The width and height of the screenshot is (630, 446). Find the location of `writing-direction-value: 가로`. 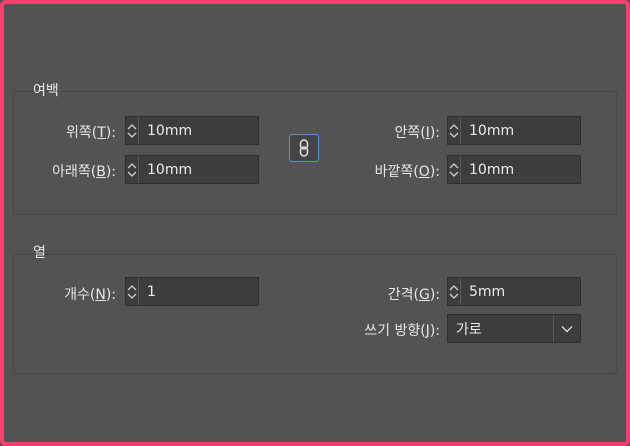

writing-direction-value: 가로 is located at coordinates (469, 329).